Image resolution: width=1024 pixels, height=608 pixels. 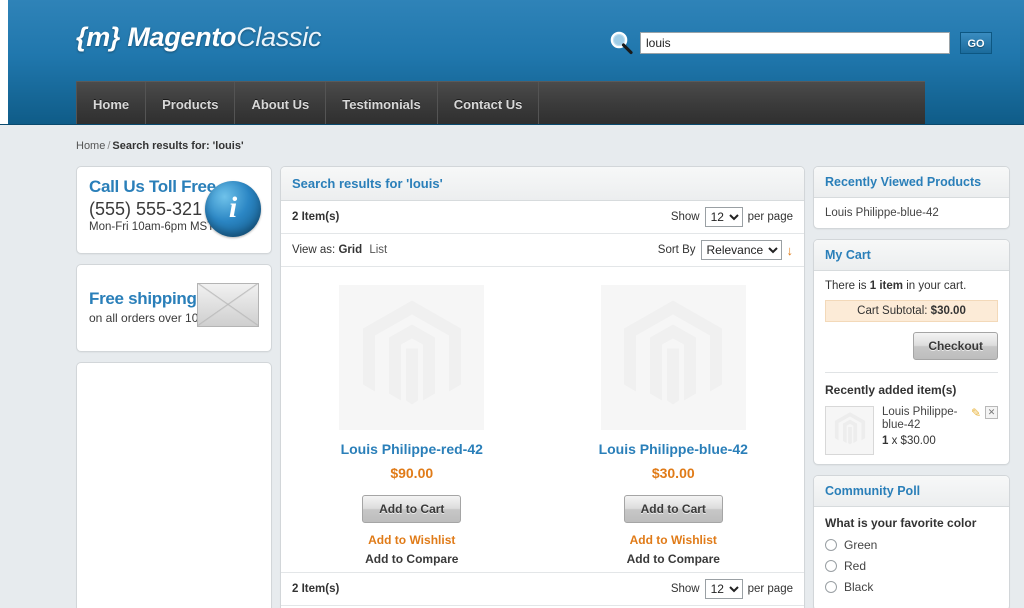 What do you see at coordinates (673, 473) in the screenshot?
I see `product-price: $30.00` at bounding box center [673, 473].